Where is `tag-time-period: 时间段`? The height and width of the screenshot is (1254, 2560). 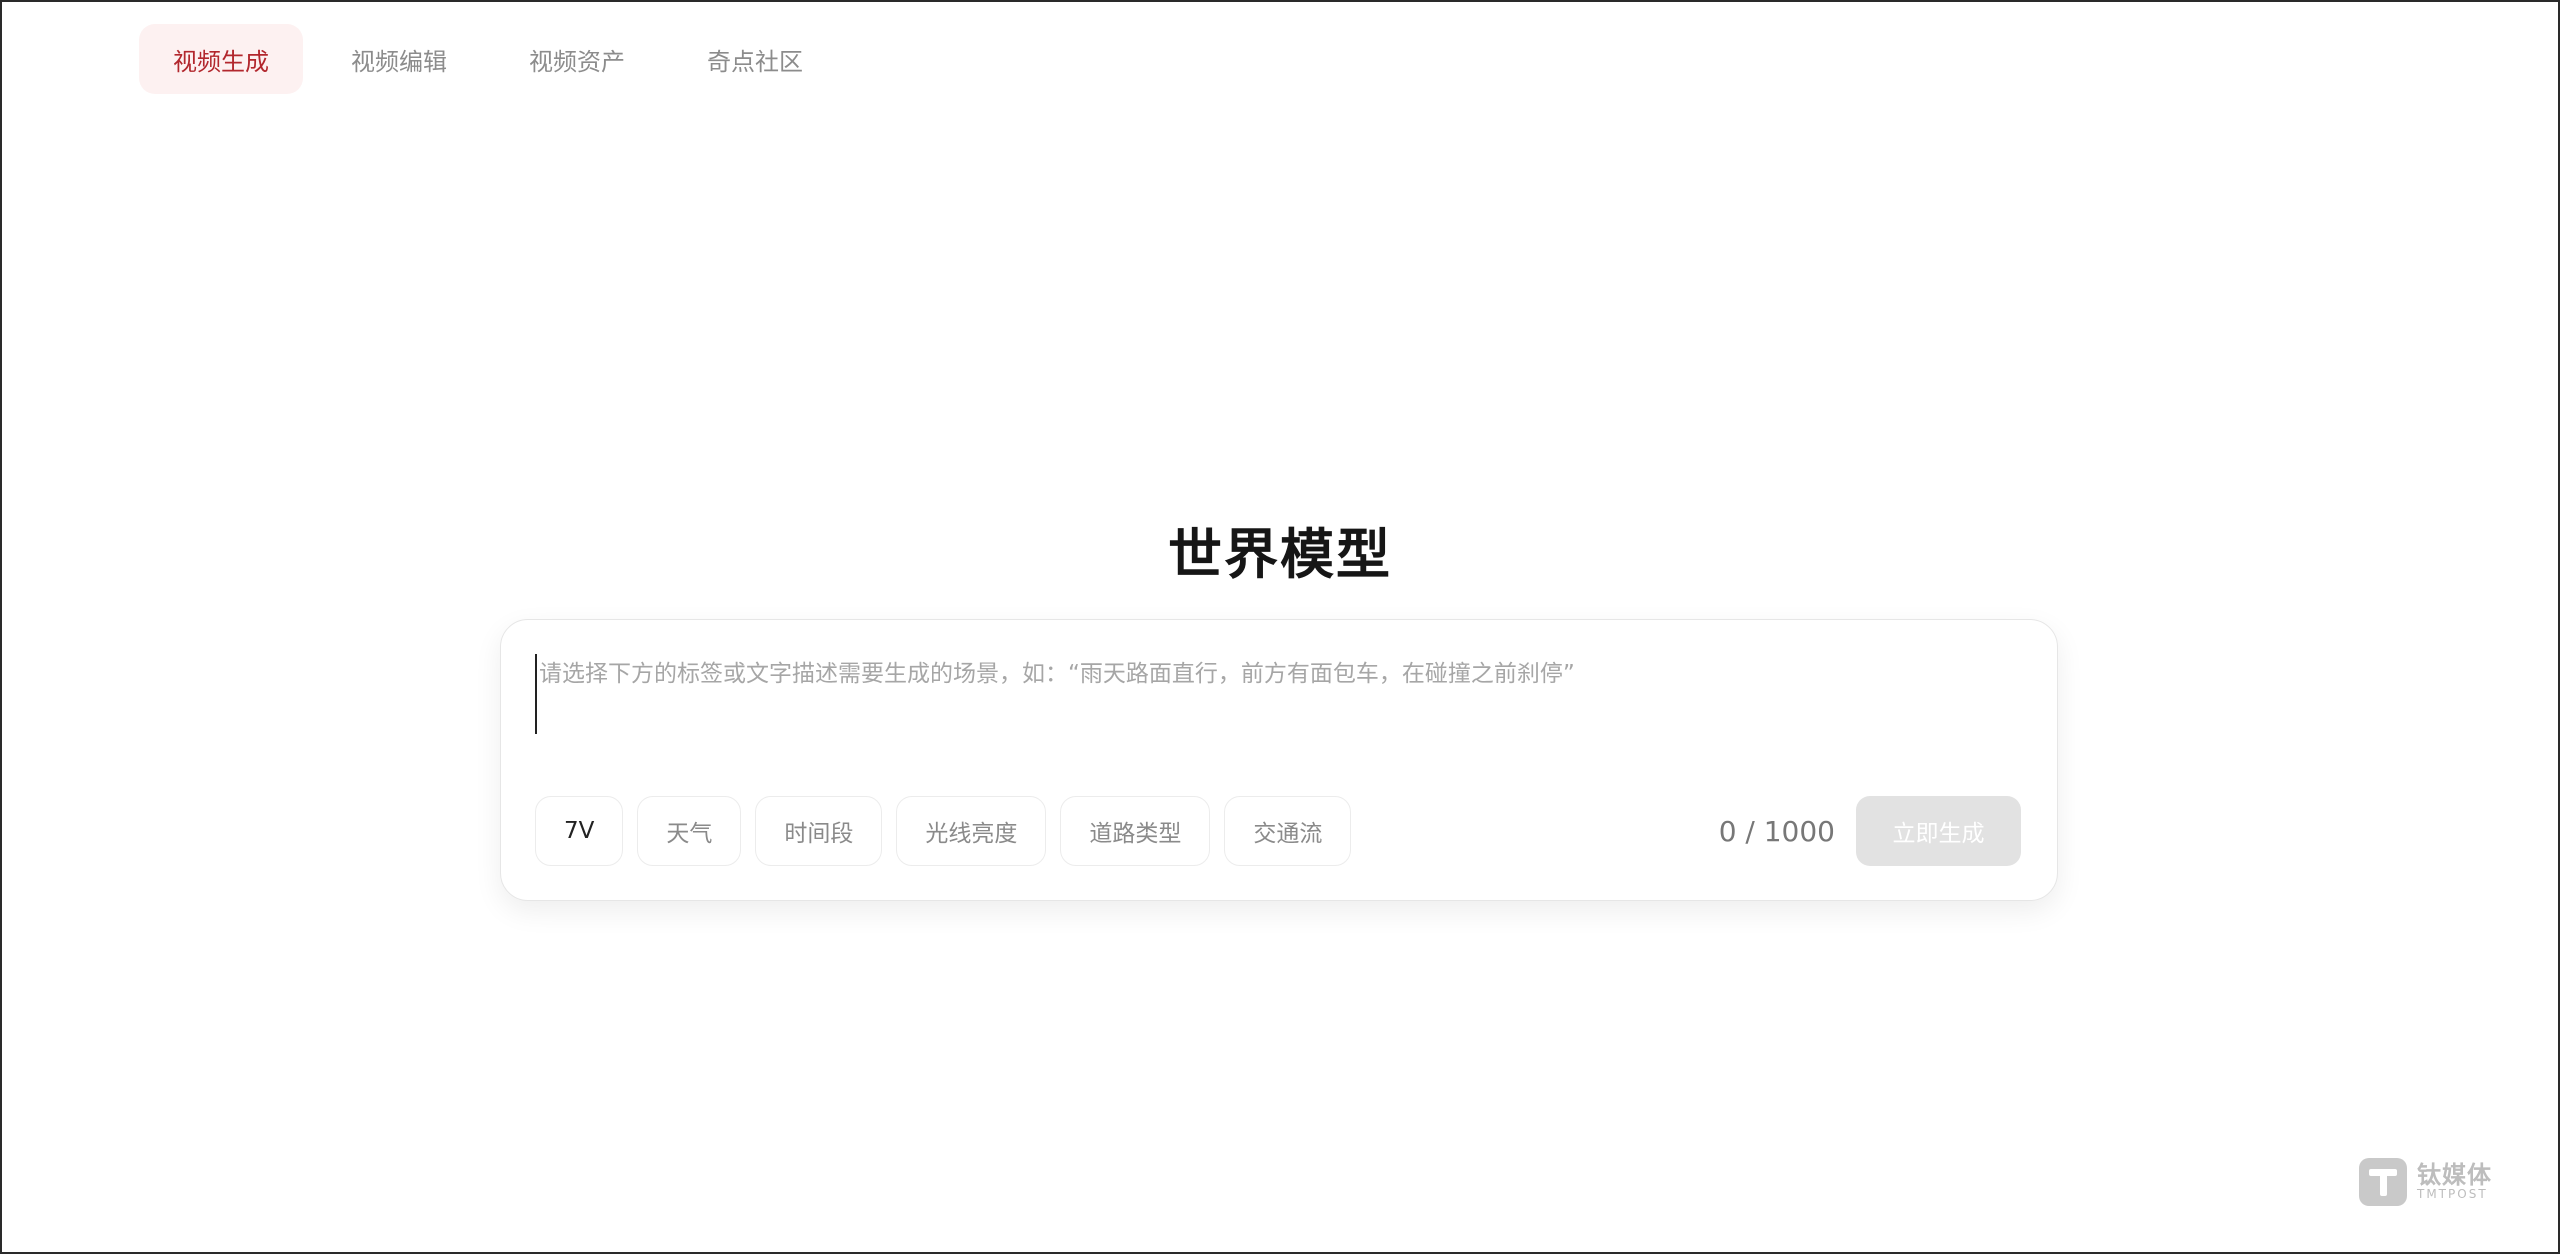
tag-time-period: 时间段 is located at coordinates (819, 831).